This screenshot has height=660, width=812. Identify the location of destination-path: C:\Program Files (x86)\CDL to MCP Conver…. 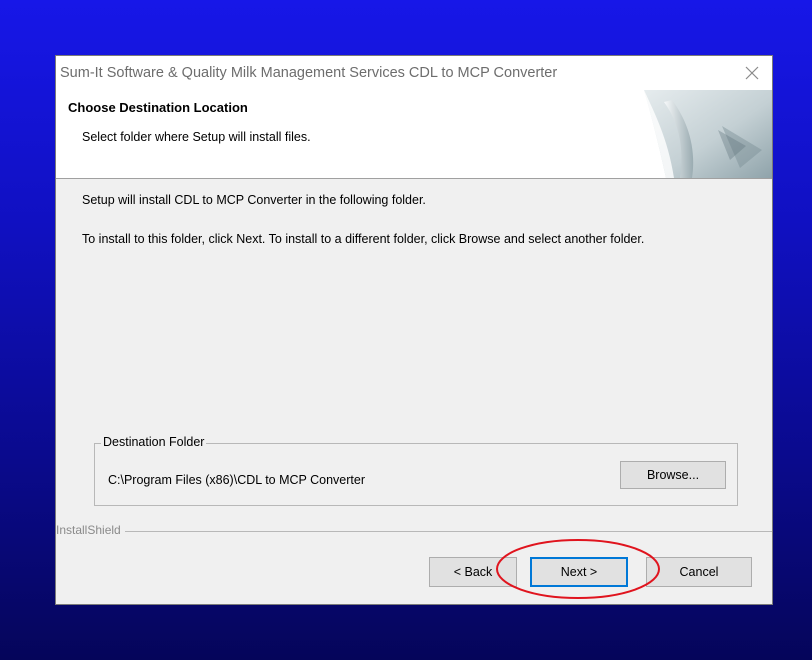
(237, 480).